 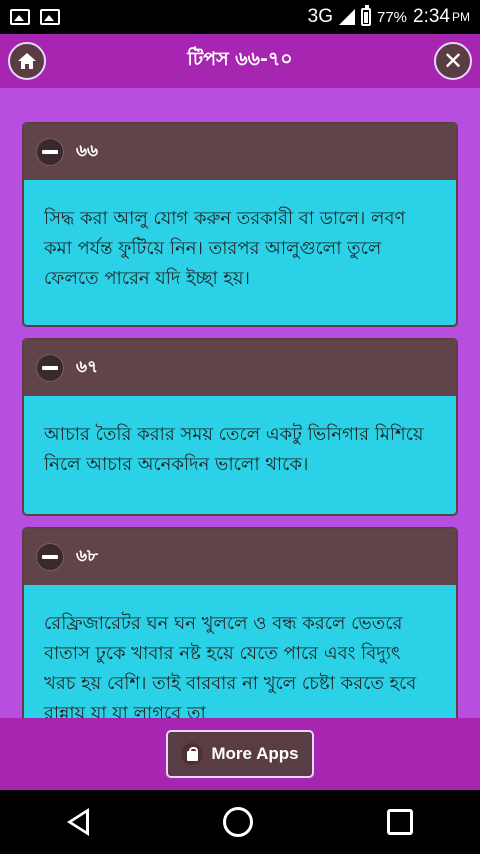 I want to click on page-title: টিপস ৬৬-৭০, so click(x=240, y=59).